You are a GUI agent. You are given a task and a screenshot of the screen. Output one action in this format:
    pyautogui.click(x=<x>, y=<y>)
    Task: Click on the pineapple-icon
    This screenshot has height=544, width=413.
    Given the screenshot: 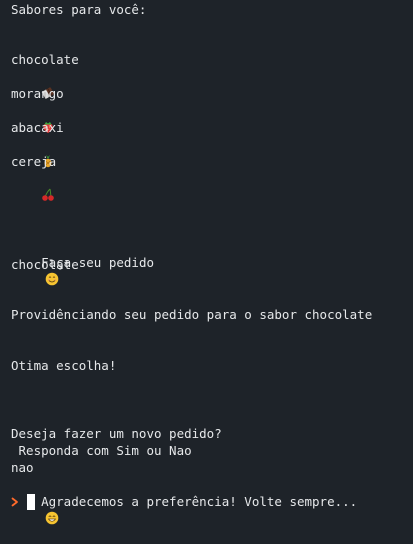 What is the action you would take?
    pyautogui.click(x=33, y=152)
    